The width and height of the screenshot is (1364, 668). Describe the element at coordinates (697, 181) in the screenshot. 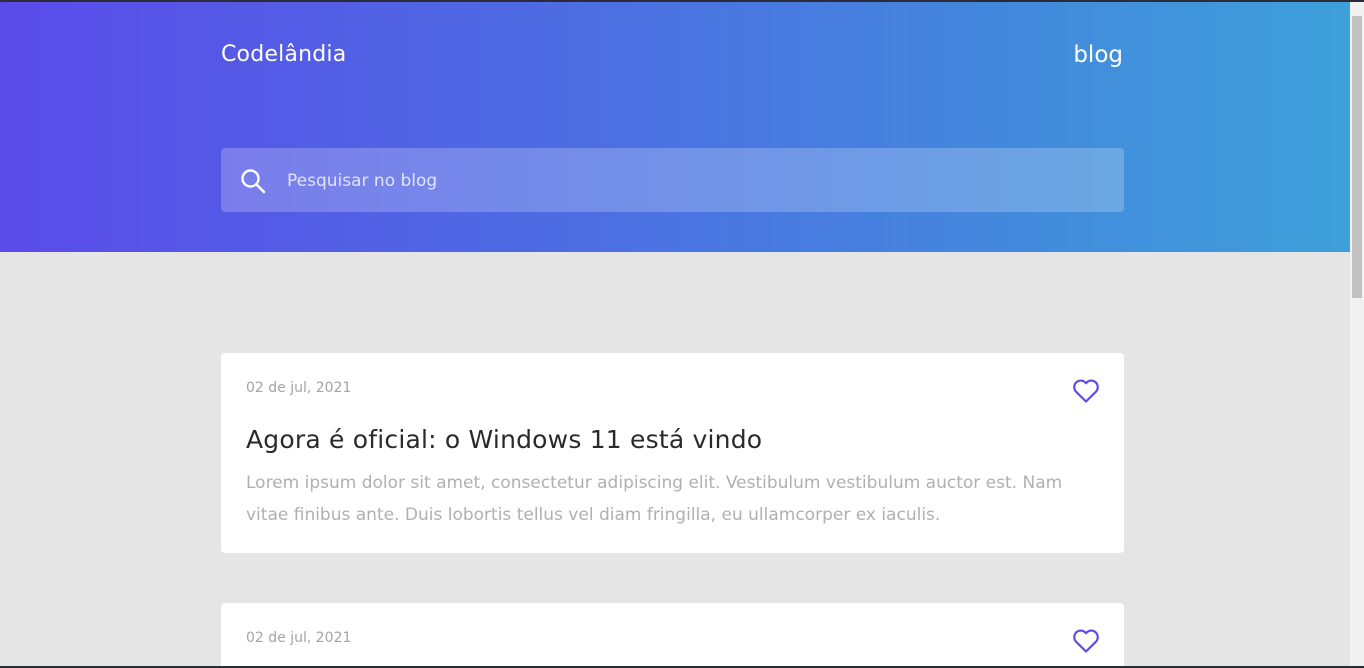

I see `search-input` at that location.